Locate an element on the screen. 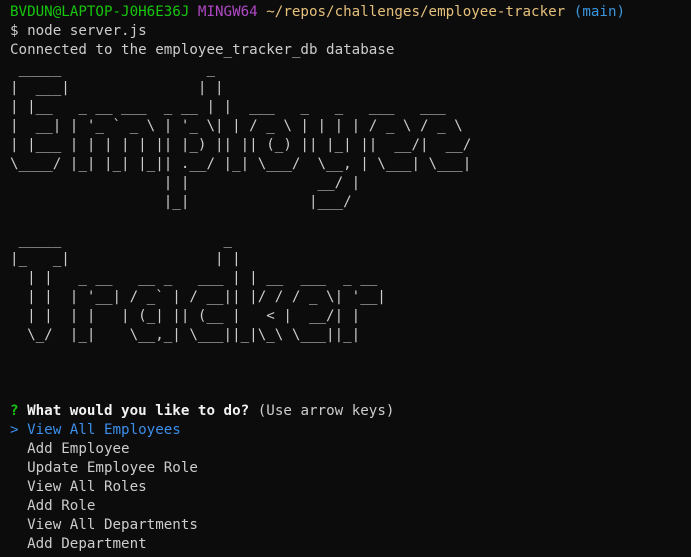 The image size is (691, 557). menu-option-label: View All Roles is located at coordinates (87, 487).